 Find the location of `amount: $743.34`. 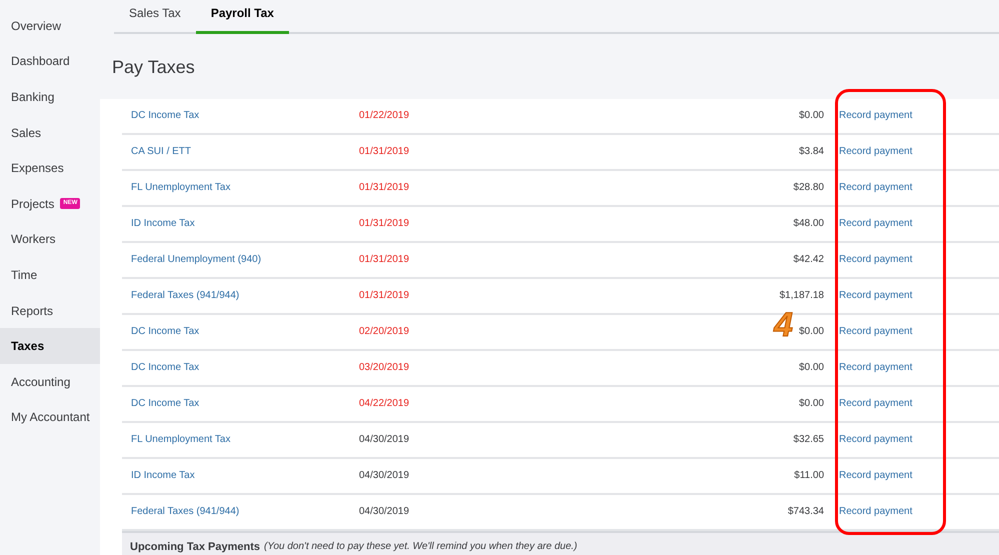

amount: $743.34 is located at coordinates (806, 512).